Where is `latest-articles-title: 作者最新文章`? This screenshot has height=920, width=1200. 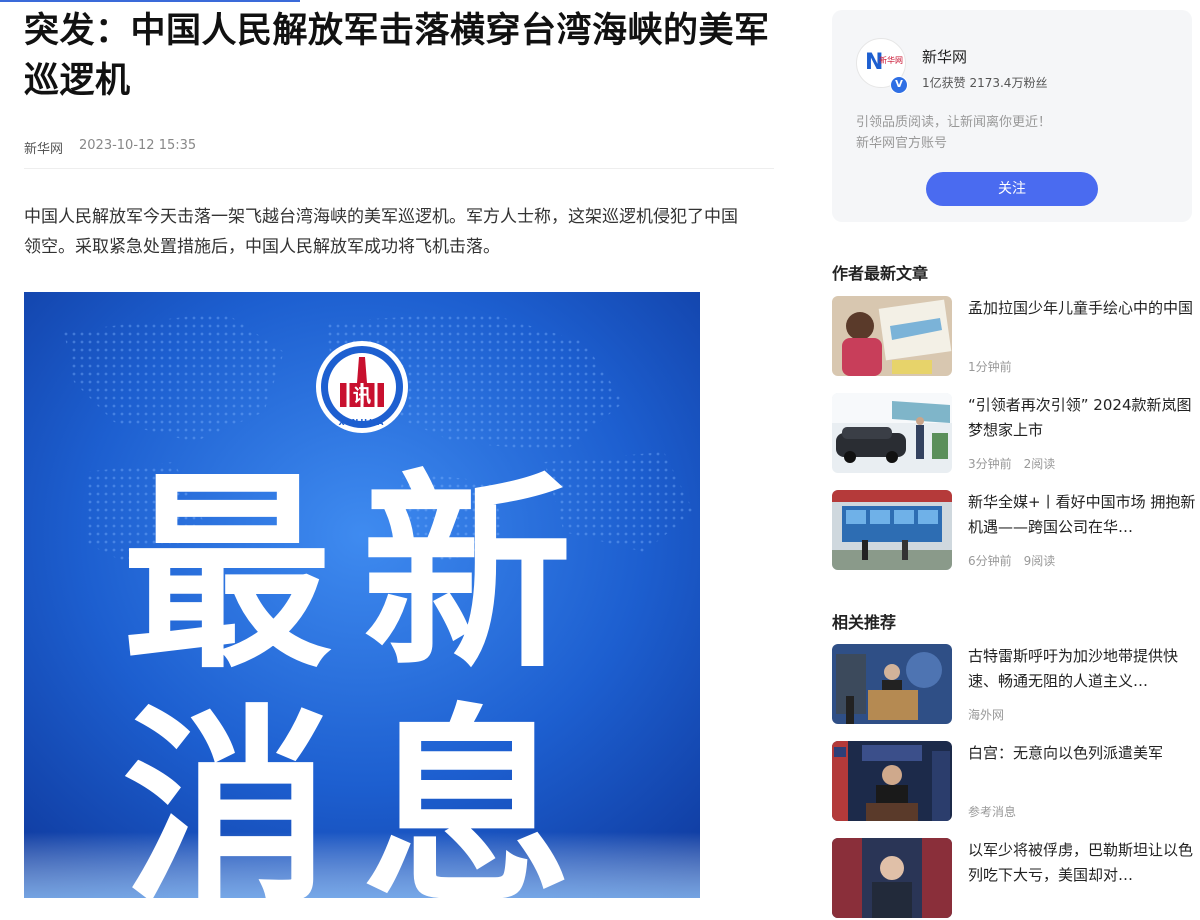
latest-articles-title: 作者最新文章 is located at coordinates (880, 273).